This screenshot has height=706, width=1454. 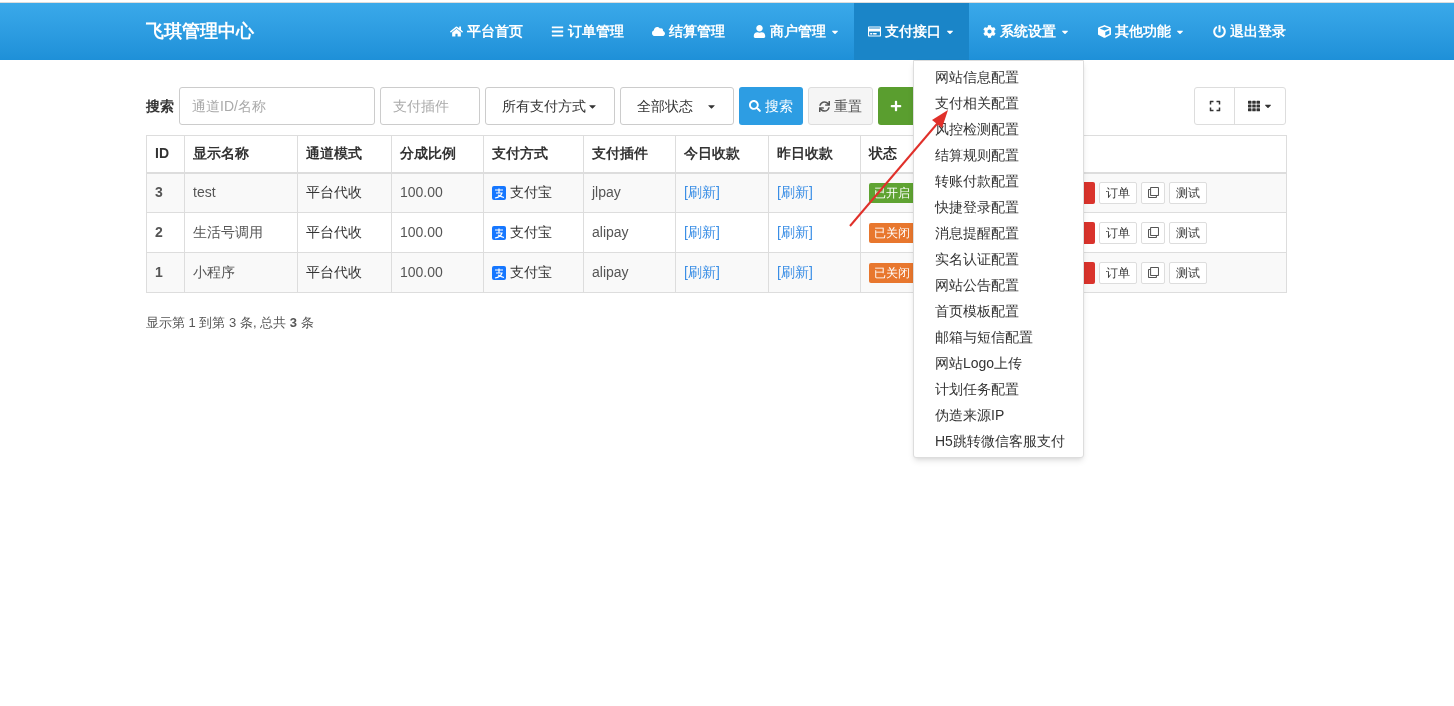 I want to click on menu-item: 网站Logo上传, so click(x=998, y=363).